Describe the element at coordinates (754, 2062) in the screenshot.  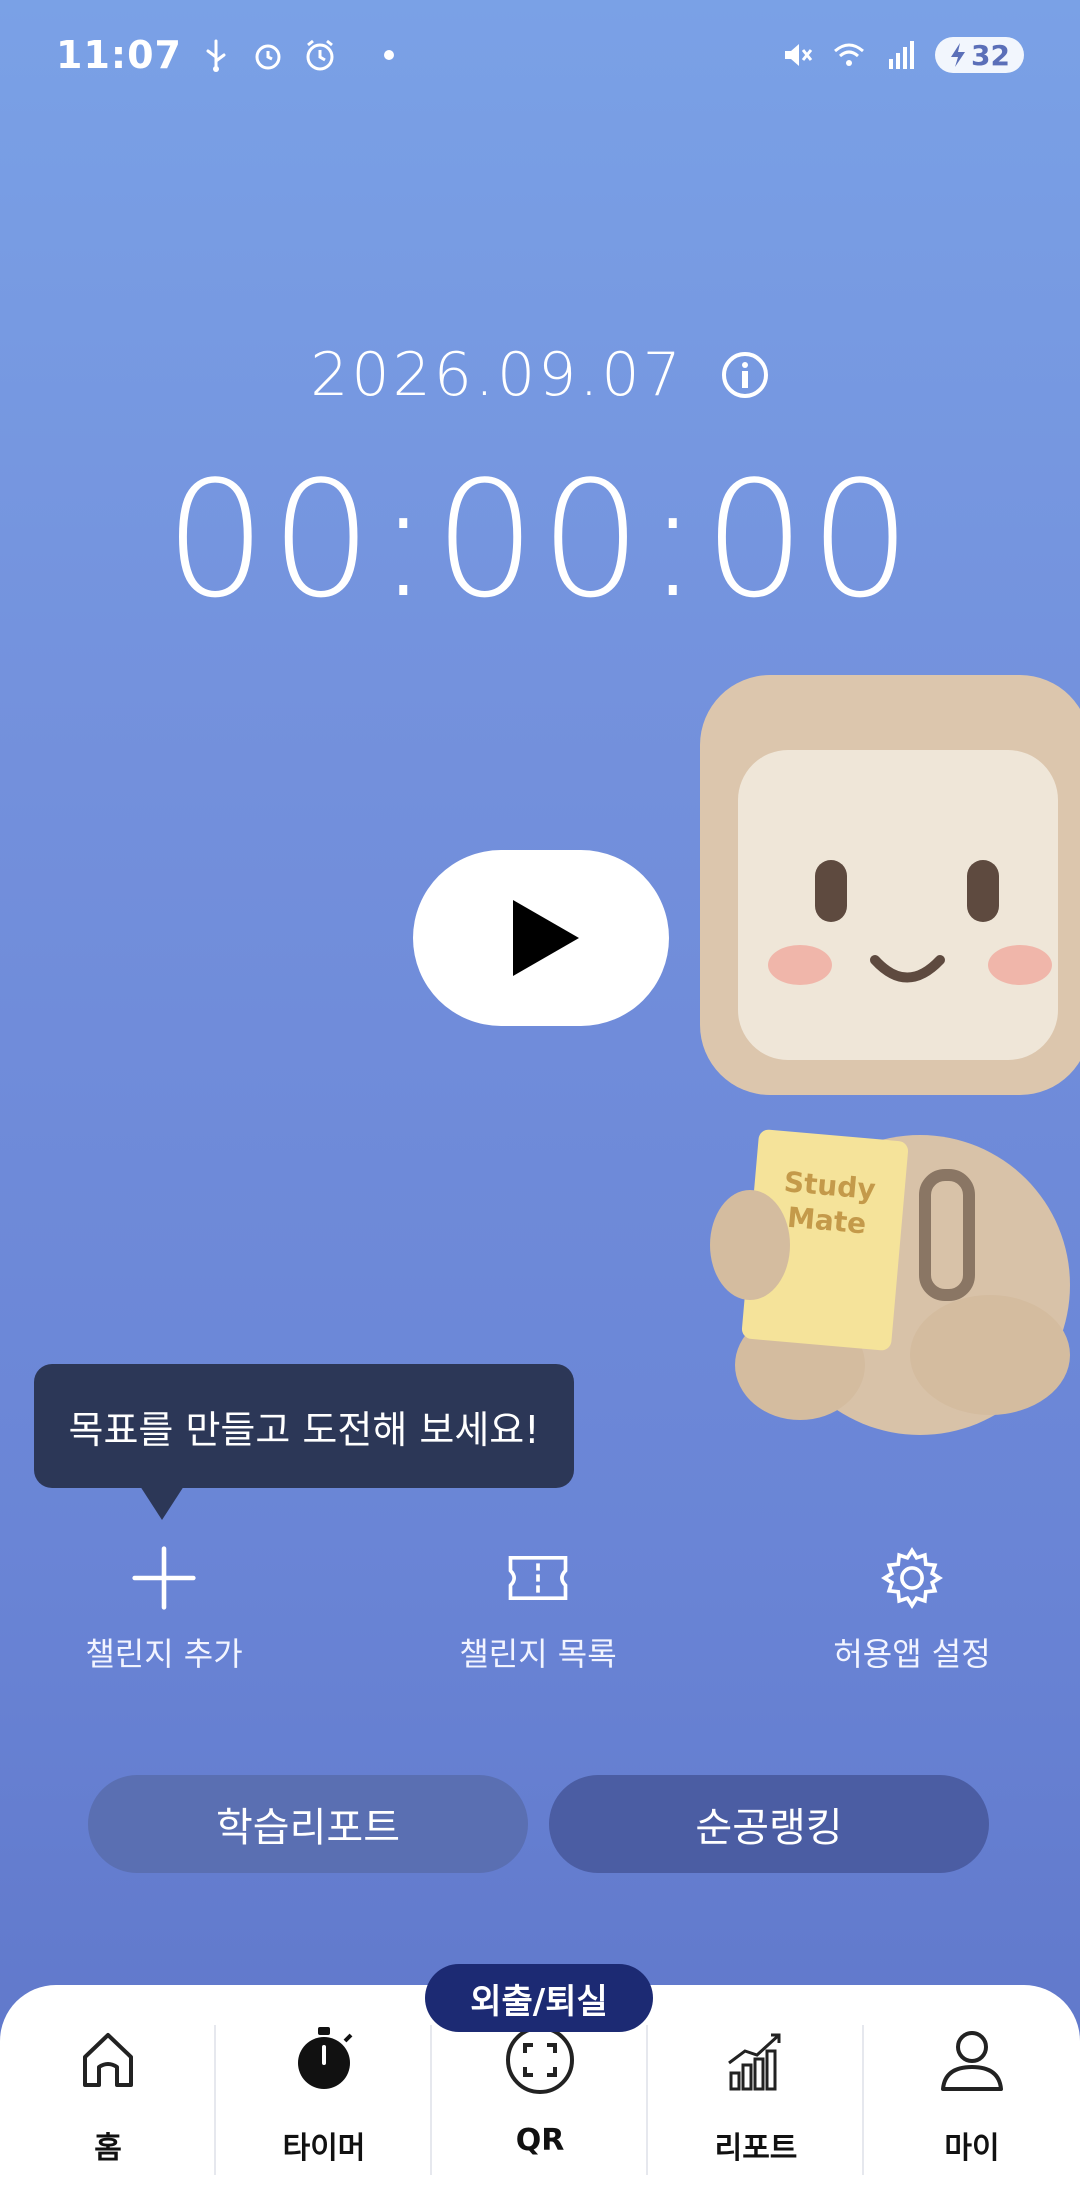
I see `chart-icon` at that location.